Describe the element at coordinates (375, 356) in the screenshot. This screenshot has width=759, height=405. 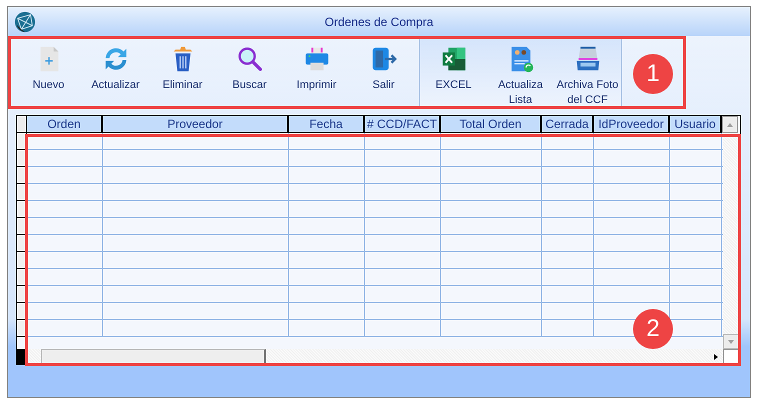
I see `horizontal-scrollbar` at that location.